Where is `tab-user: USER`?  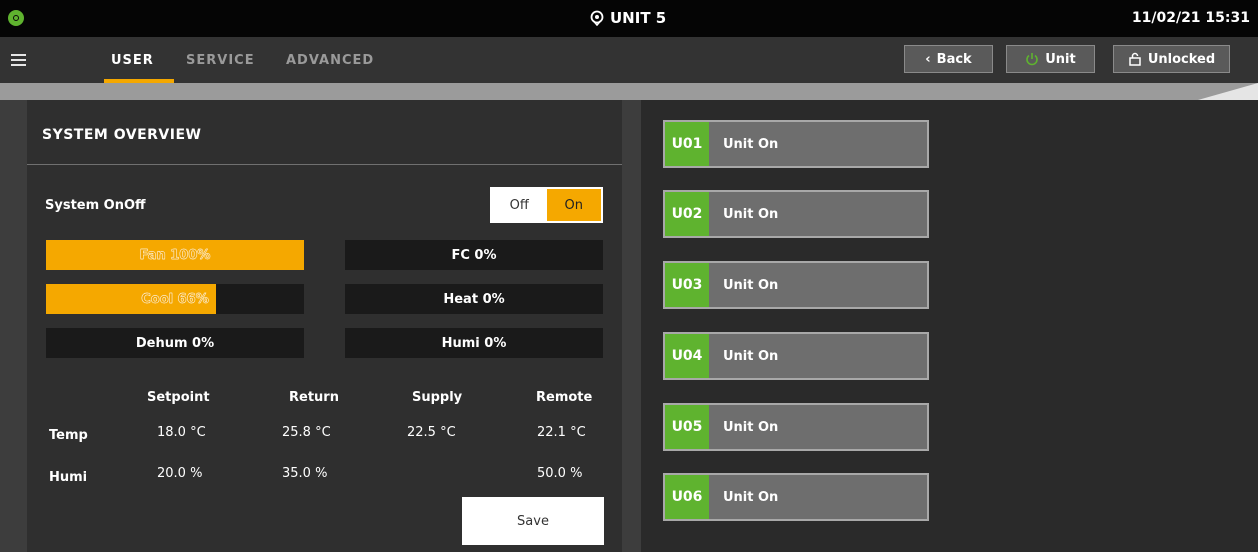 tab-user: USER is located at coordinates (132, 60).